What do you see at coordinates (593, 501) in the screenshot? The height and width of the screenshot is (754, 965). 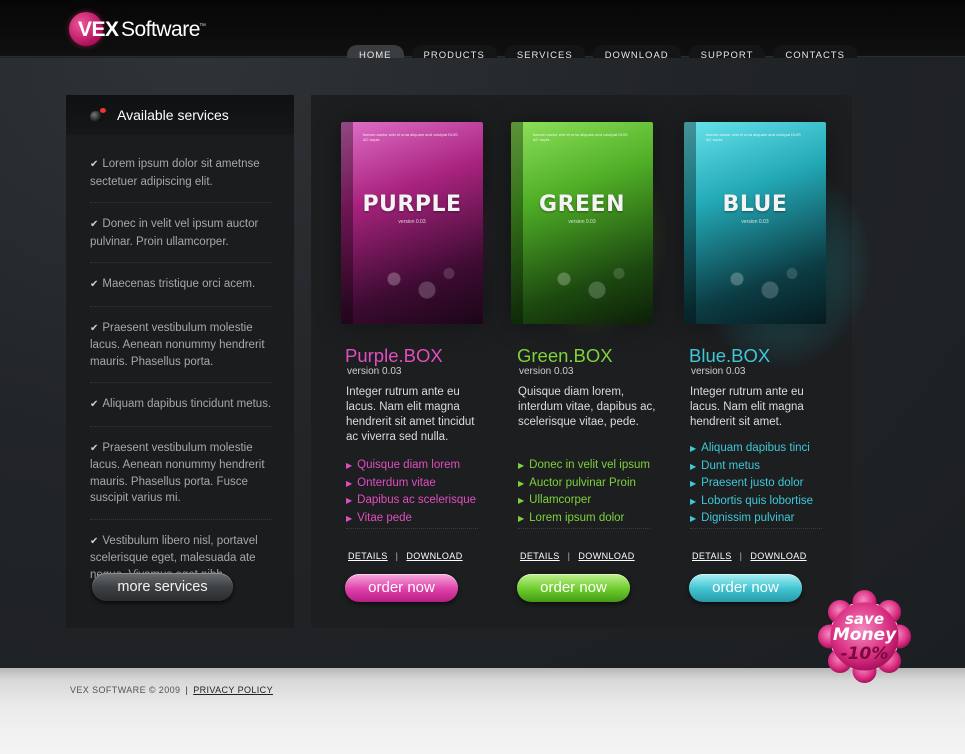 I see `feature-item: ▶ Ullamcorper` at bounding box center [593, 501].